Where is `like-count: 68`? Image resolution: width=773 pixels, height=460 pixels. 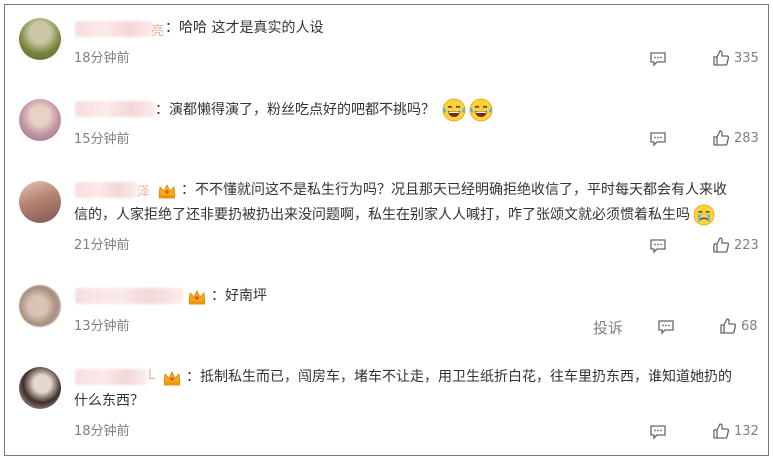
like-count: 68 is located at coordinates (749, 326).